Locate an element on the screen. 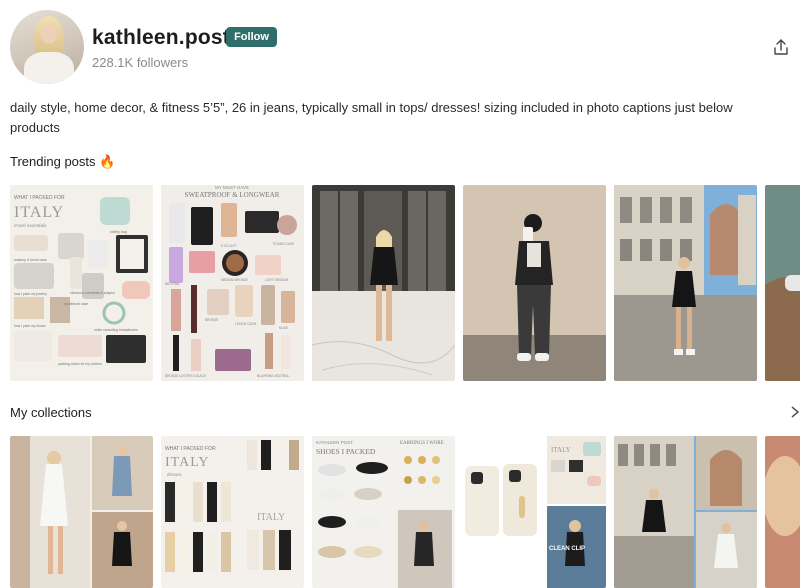 This screenshot has width=800, height=588. collection-outfits is located at coordinates (81, 512).